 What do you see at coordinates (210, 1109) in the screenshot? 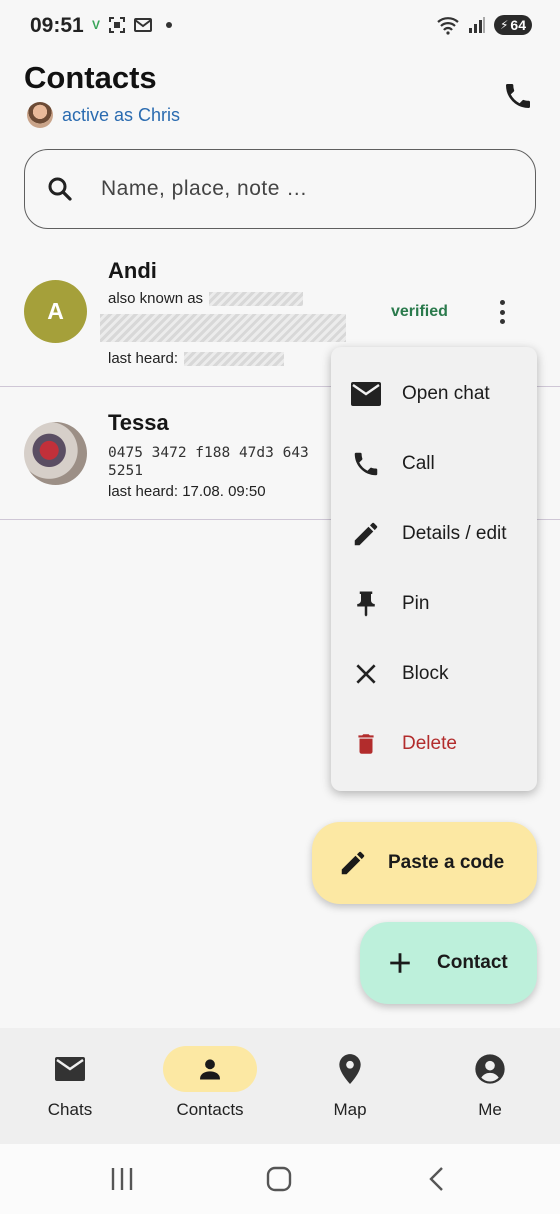
I see `nav-label: Contacts` at bounding box center [210, 1109].